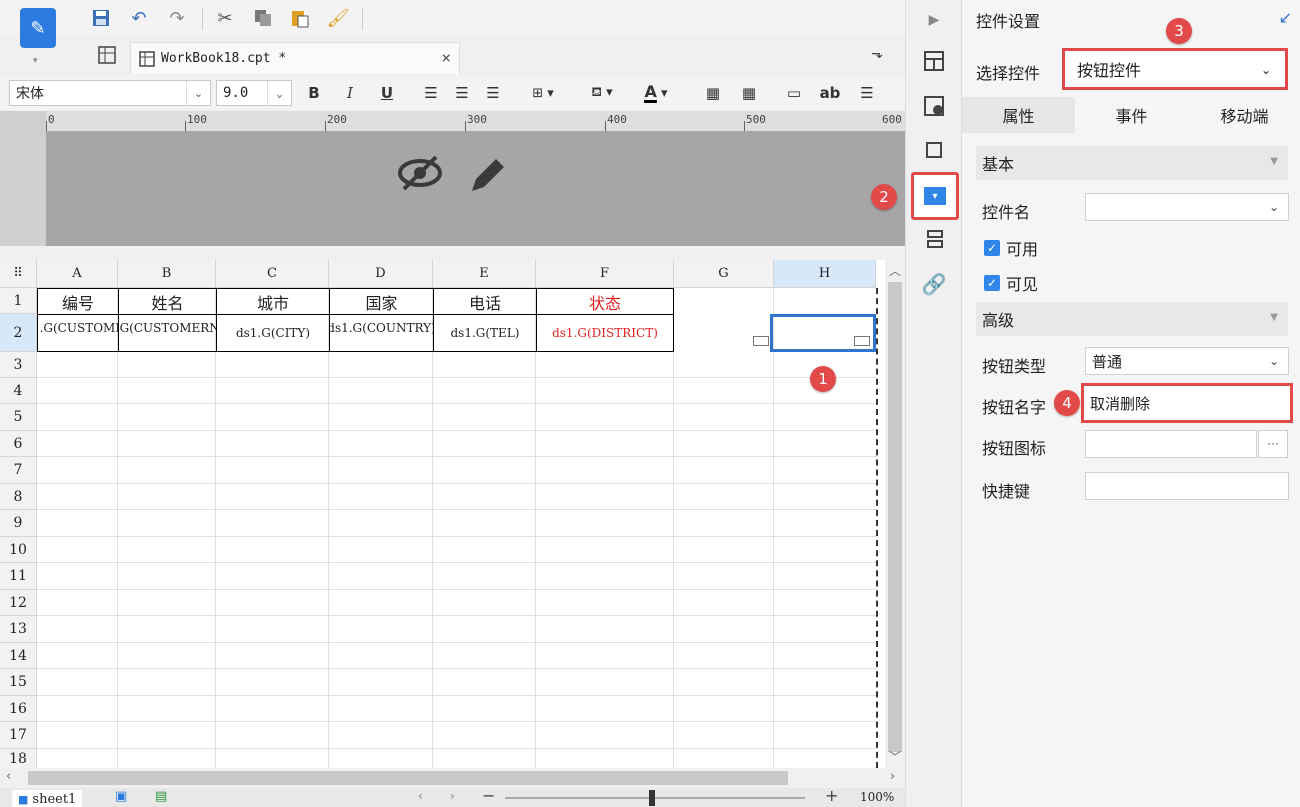  What do you see at coordinates (167, 274) in the screenshot?
I see `column-header: B` at bounding box center [167, 274].